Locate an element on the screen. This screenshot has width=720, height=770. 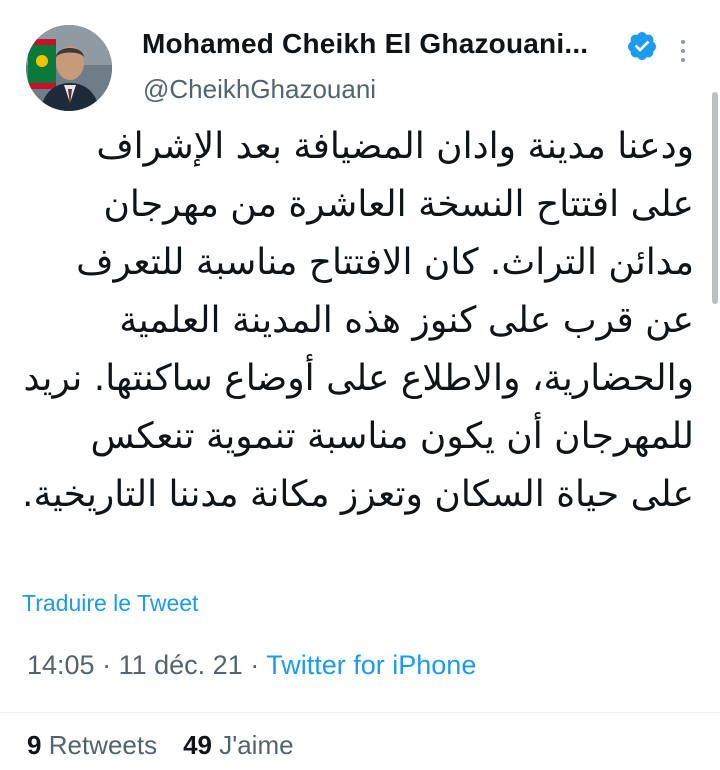
retweets-stat: 9 Retweets is located at coordinates (92, 745).